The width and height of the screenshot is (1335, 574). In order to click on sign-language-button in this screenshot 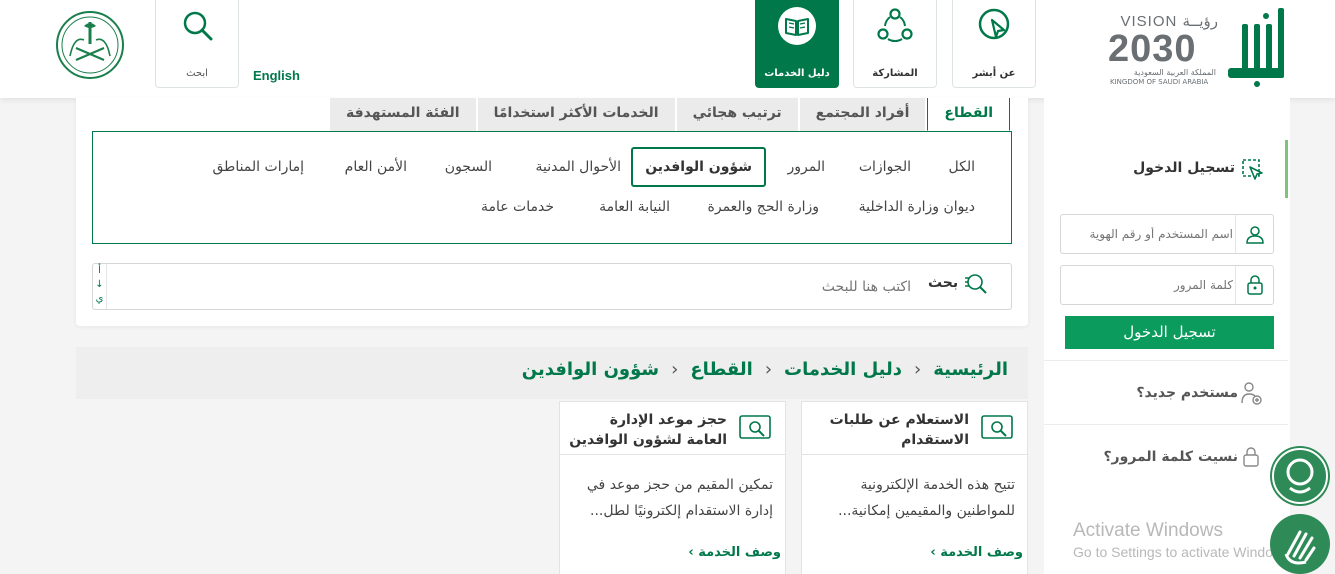, I will do `click(1300, 544)`.